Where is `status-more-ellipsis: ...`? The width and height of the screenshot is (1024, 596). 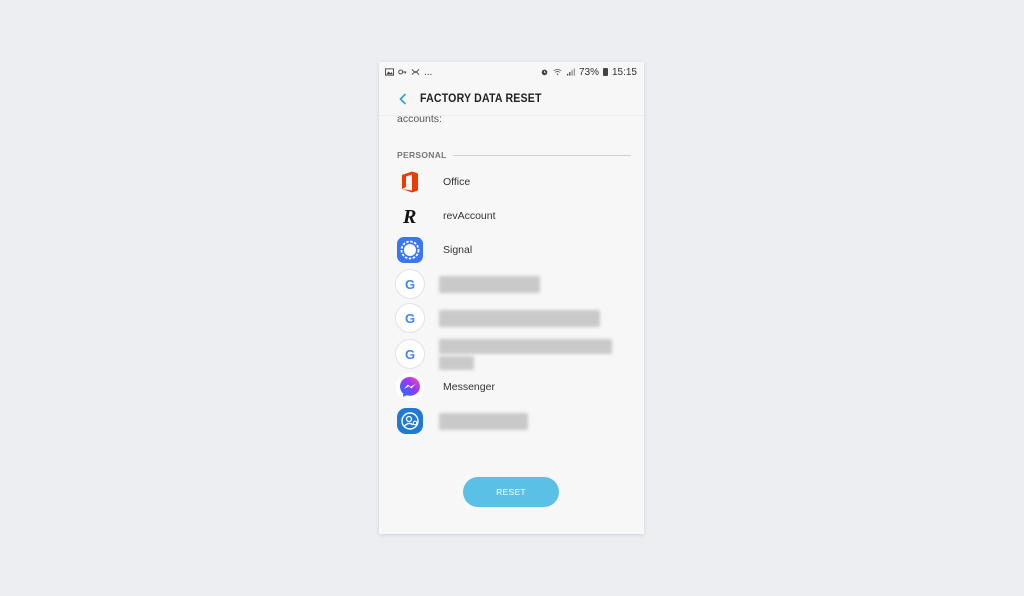 status-more-ellipsis: ... is located at coordinates (428, 72).